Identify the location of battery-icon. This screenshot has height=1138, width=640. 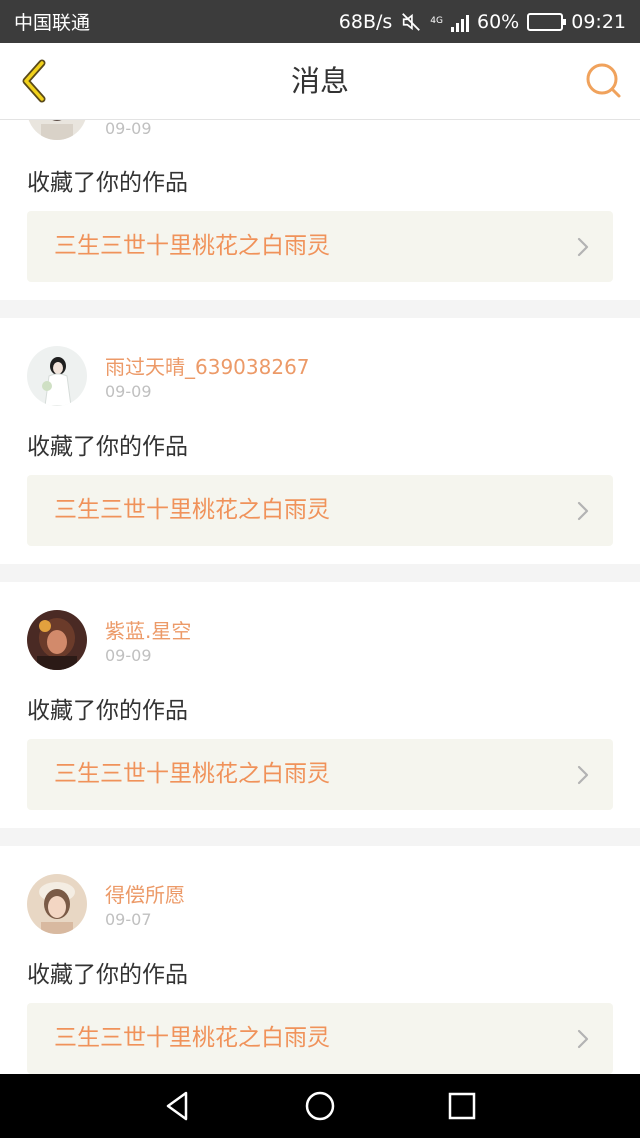
(547, 21).